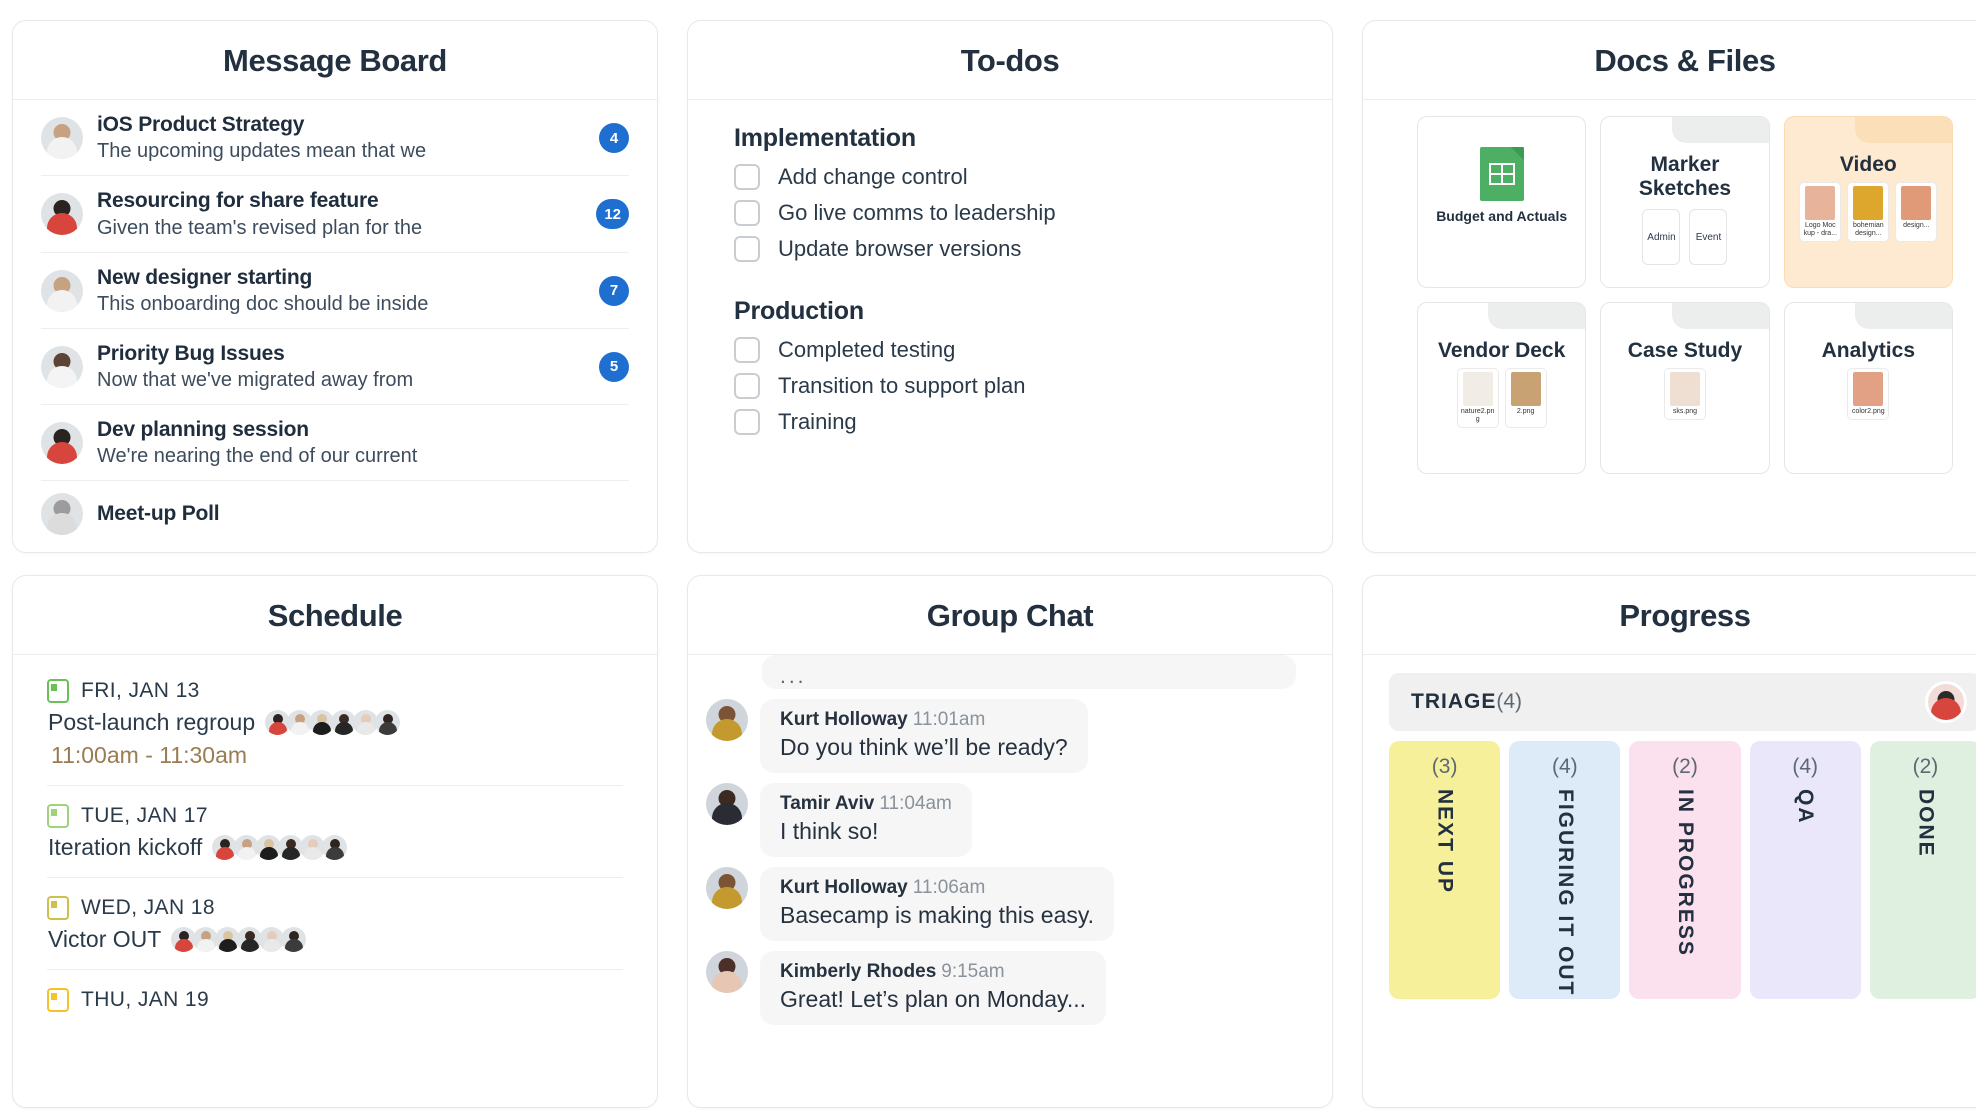 The image size is (1976, 1112). I want to click on schedule-row: WED, JAN 18 Victor OUT, so click(335, 924).